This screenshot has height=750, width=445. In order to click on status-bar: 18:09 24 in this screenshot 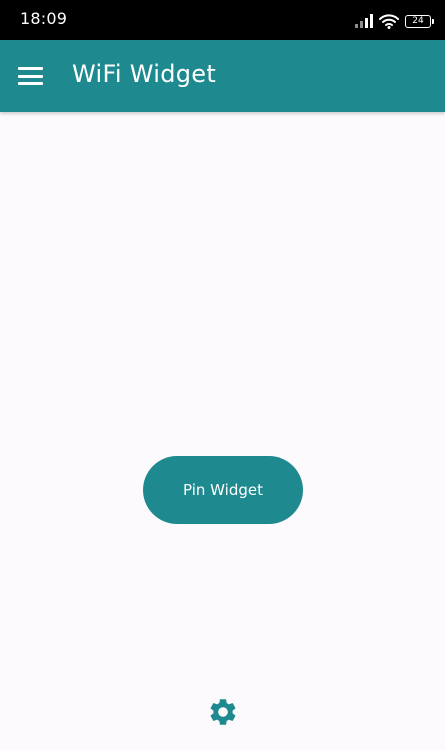, I will do `click(222, 20)`.